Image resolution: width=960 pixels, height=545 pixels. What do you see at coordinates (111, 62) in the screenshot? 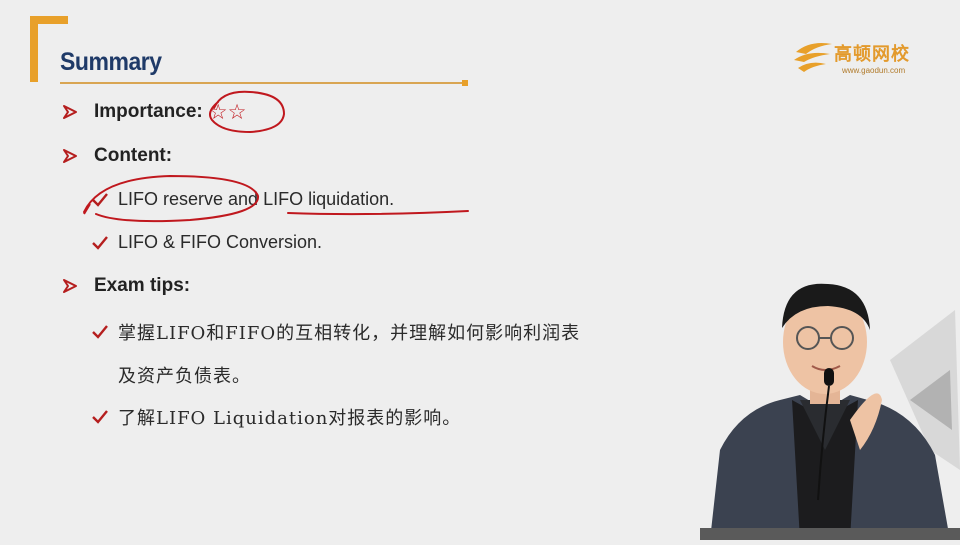
I see `slide-title: Summary` at bounding box center [111, 62].